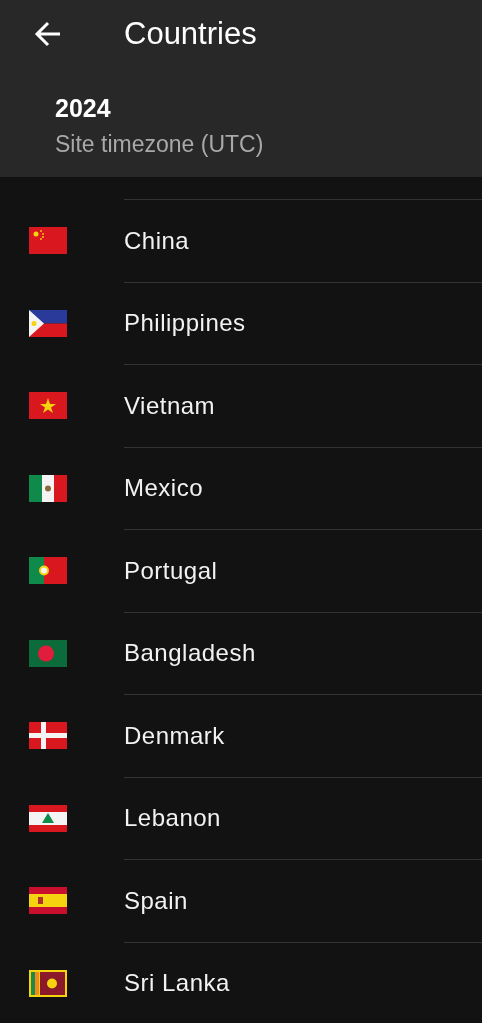 This screenshot has height=1023, width=482. What do you see at coordinates (83, 108) in the screenshot?
I see `year-heading: 2024` at bounding box center [83, 108].